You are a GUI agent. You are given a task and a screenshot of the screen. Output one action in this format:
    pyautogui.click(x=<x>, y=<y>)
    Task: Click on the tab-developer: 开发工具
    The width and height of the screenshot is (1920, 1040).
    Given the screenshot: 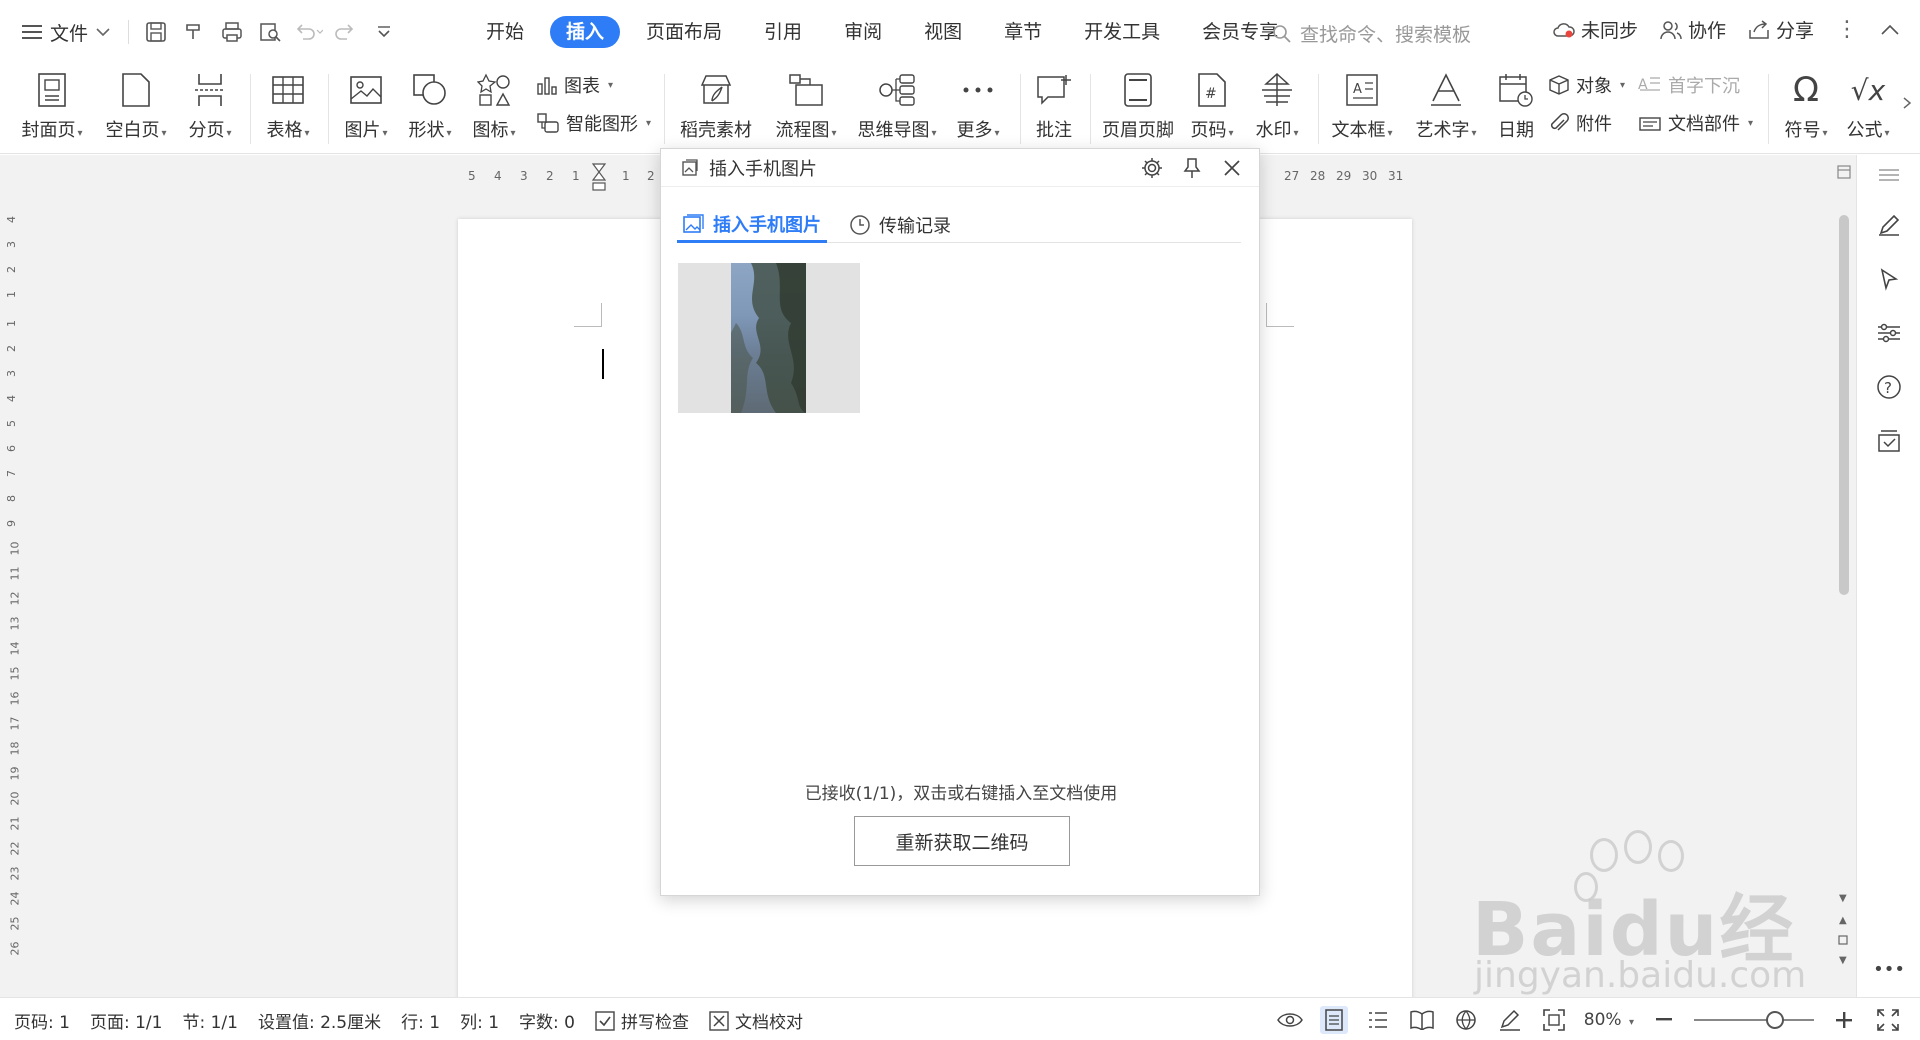 What is the action you would take?
    pyautogui.click(x=1122, y=32)
    